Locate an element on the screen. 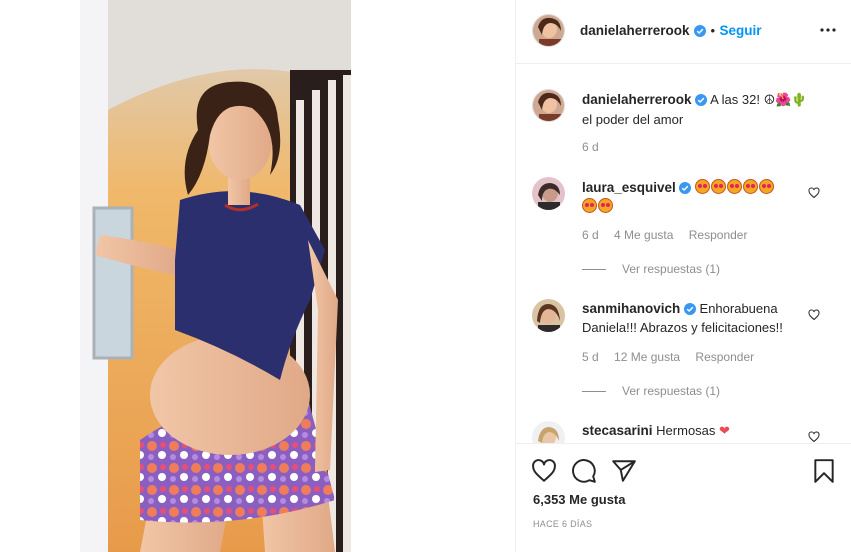 This screenshot has height=552, width=851. follow-button: Seguir is located at coordinates (740, 30).